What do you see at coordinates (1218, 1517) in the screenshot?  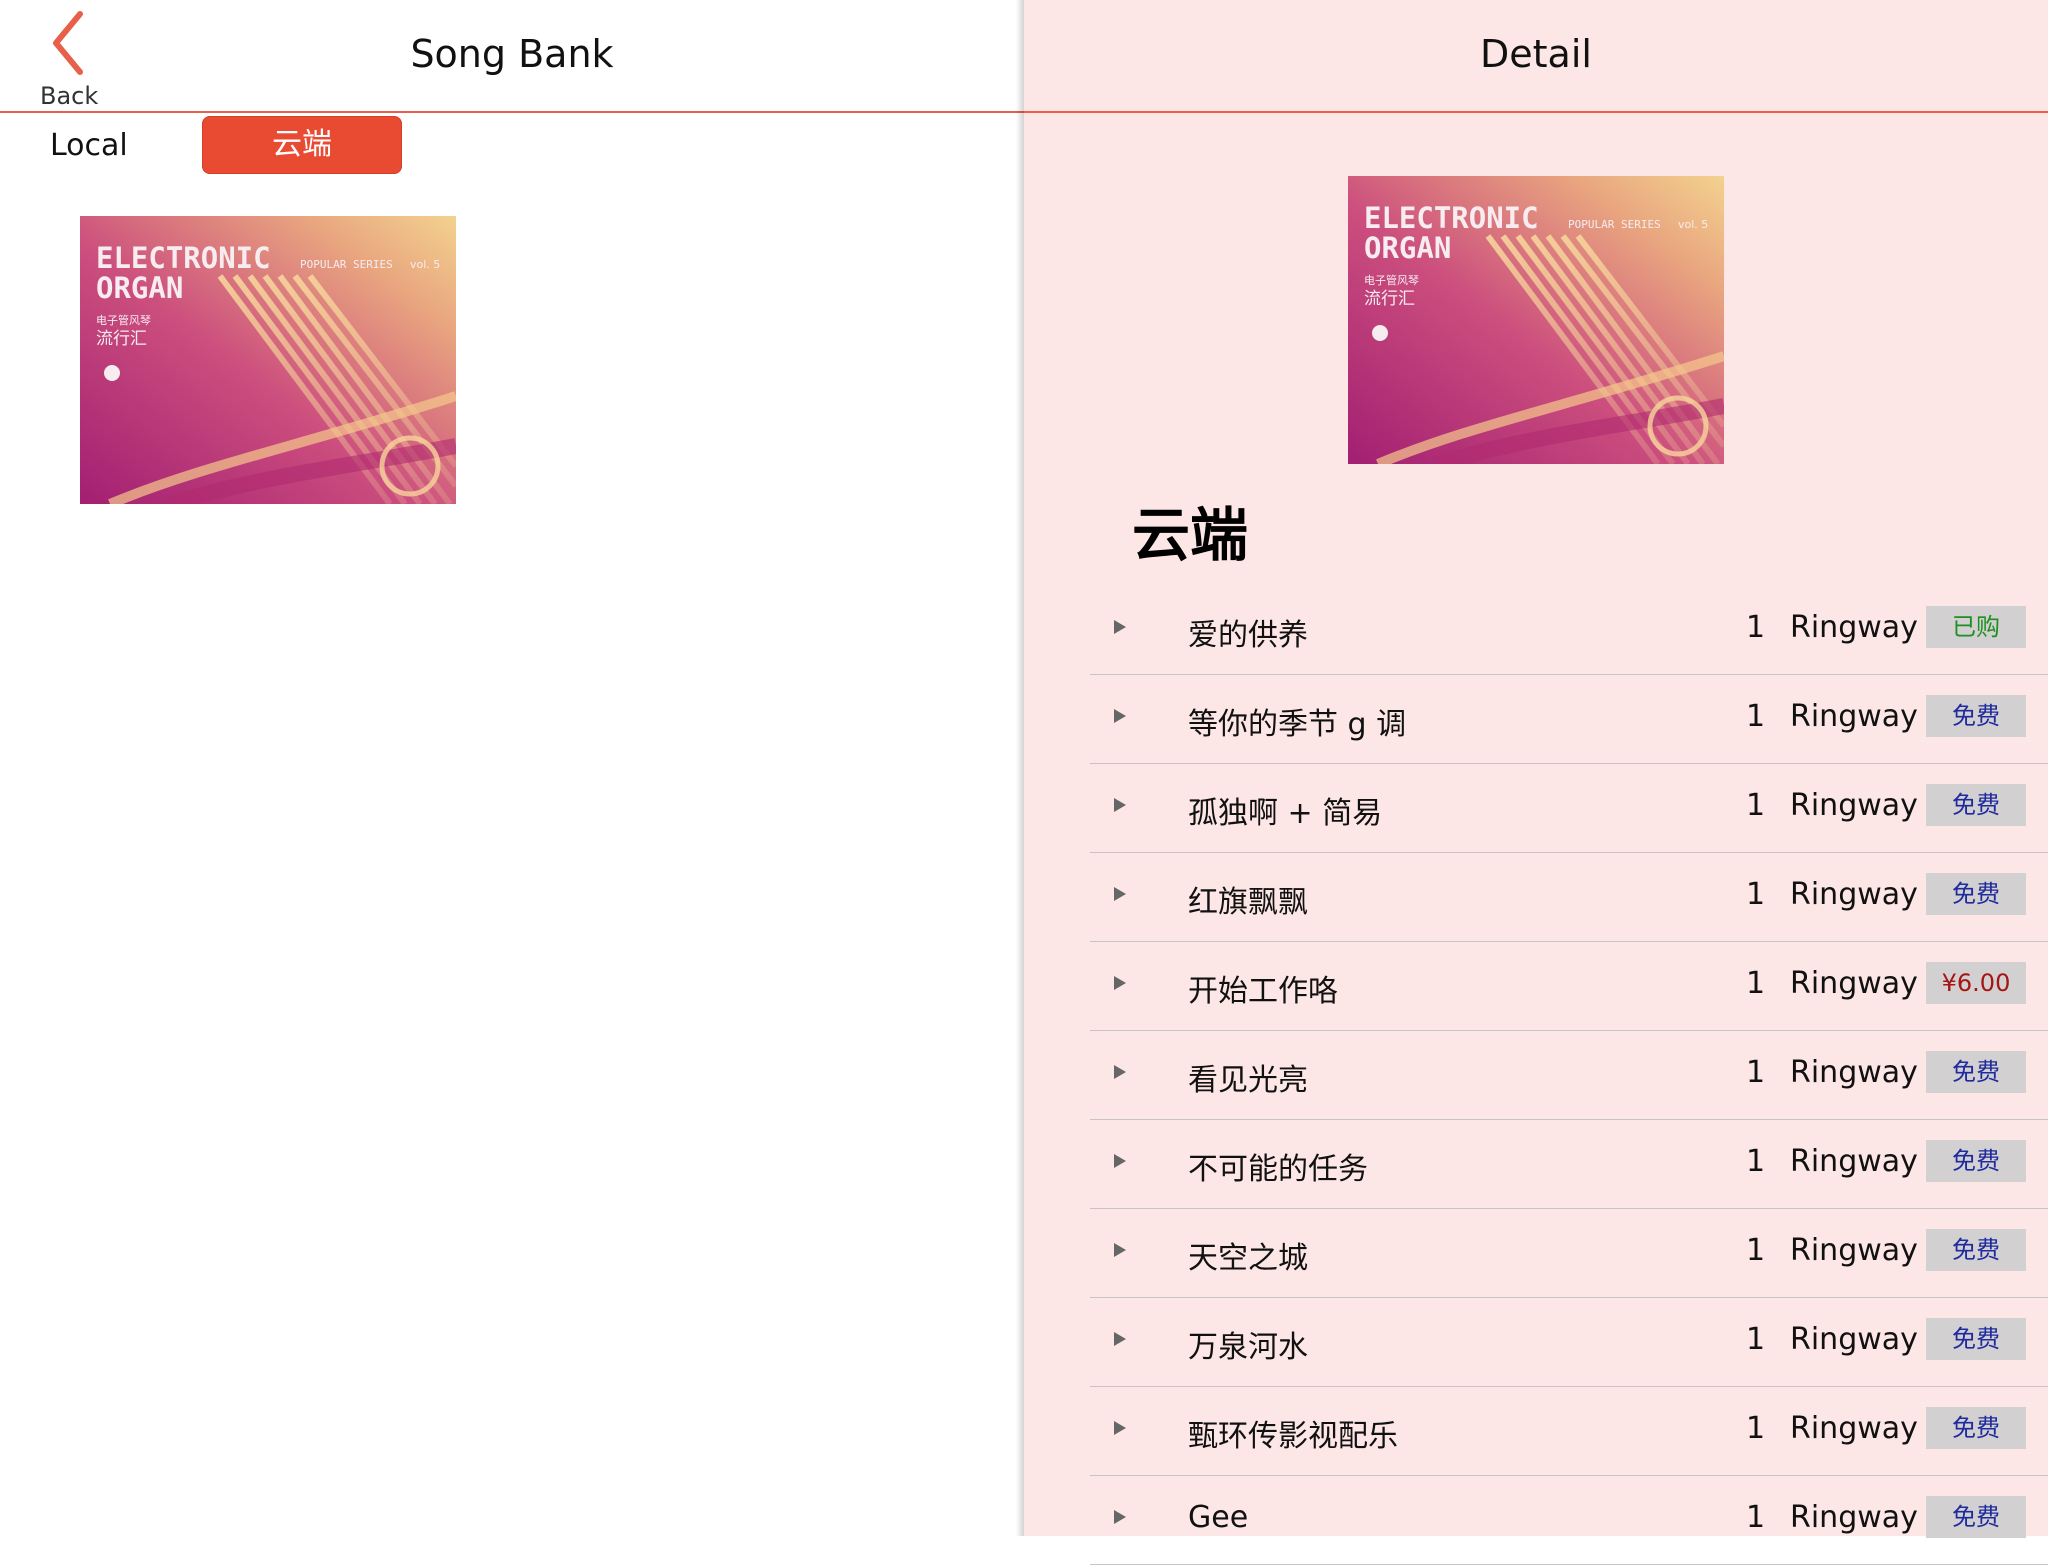 I see `song-title: Gee` at bounding box center [1218, 1517].